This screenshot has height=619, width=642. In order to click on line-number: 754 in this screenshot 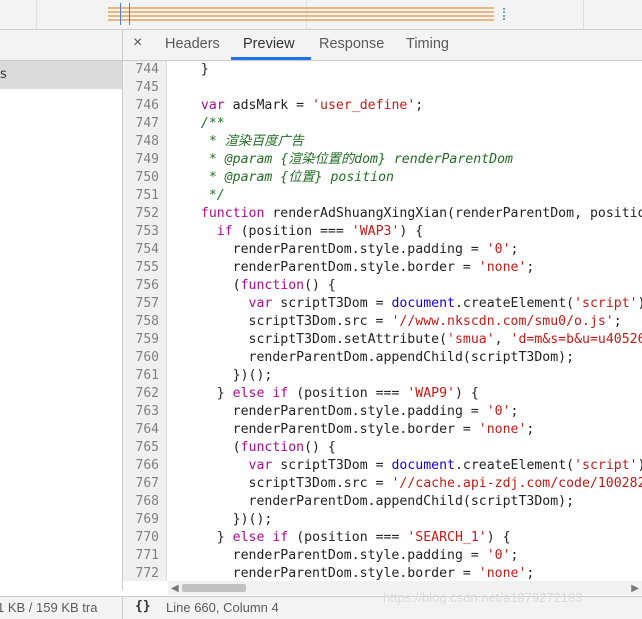, I will do `click(147, 249)`.